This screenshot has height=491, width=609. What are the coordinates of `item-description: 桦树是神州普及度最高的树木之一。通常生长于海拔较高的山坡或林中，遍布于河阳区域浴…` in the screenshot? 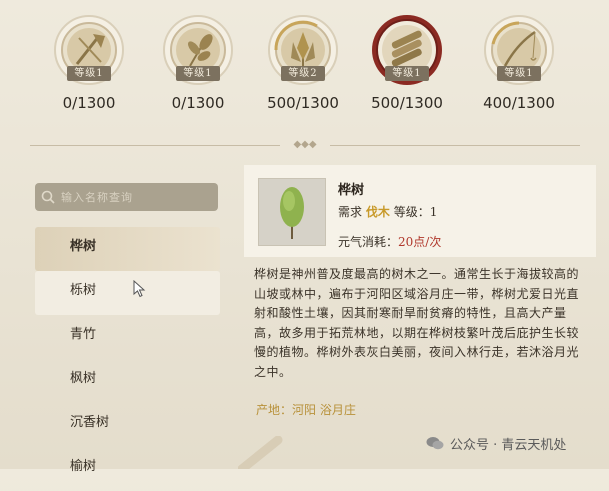 It's located at (417, 323).